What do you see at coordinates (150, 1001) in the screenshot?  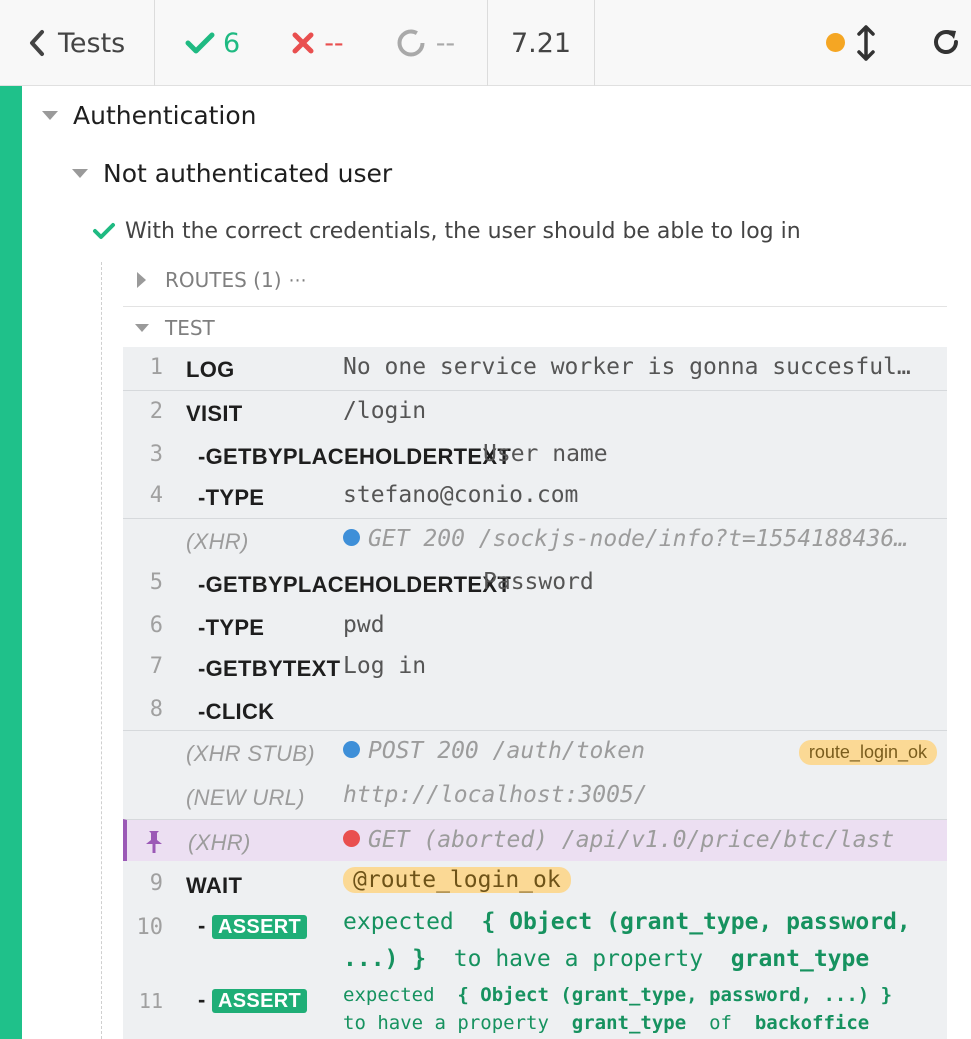 I see `command-number: 11` at bounding box center [150, 1001].